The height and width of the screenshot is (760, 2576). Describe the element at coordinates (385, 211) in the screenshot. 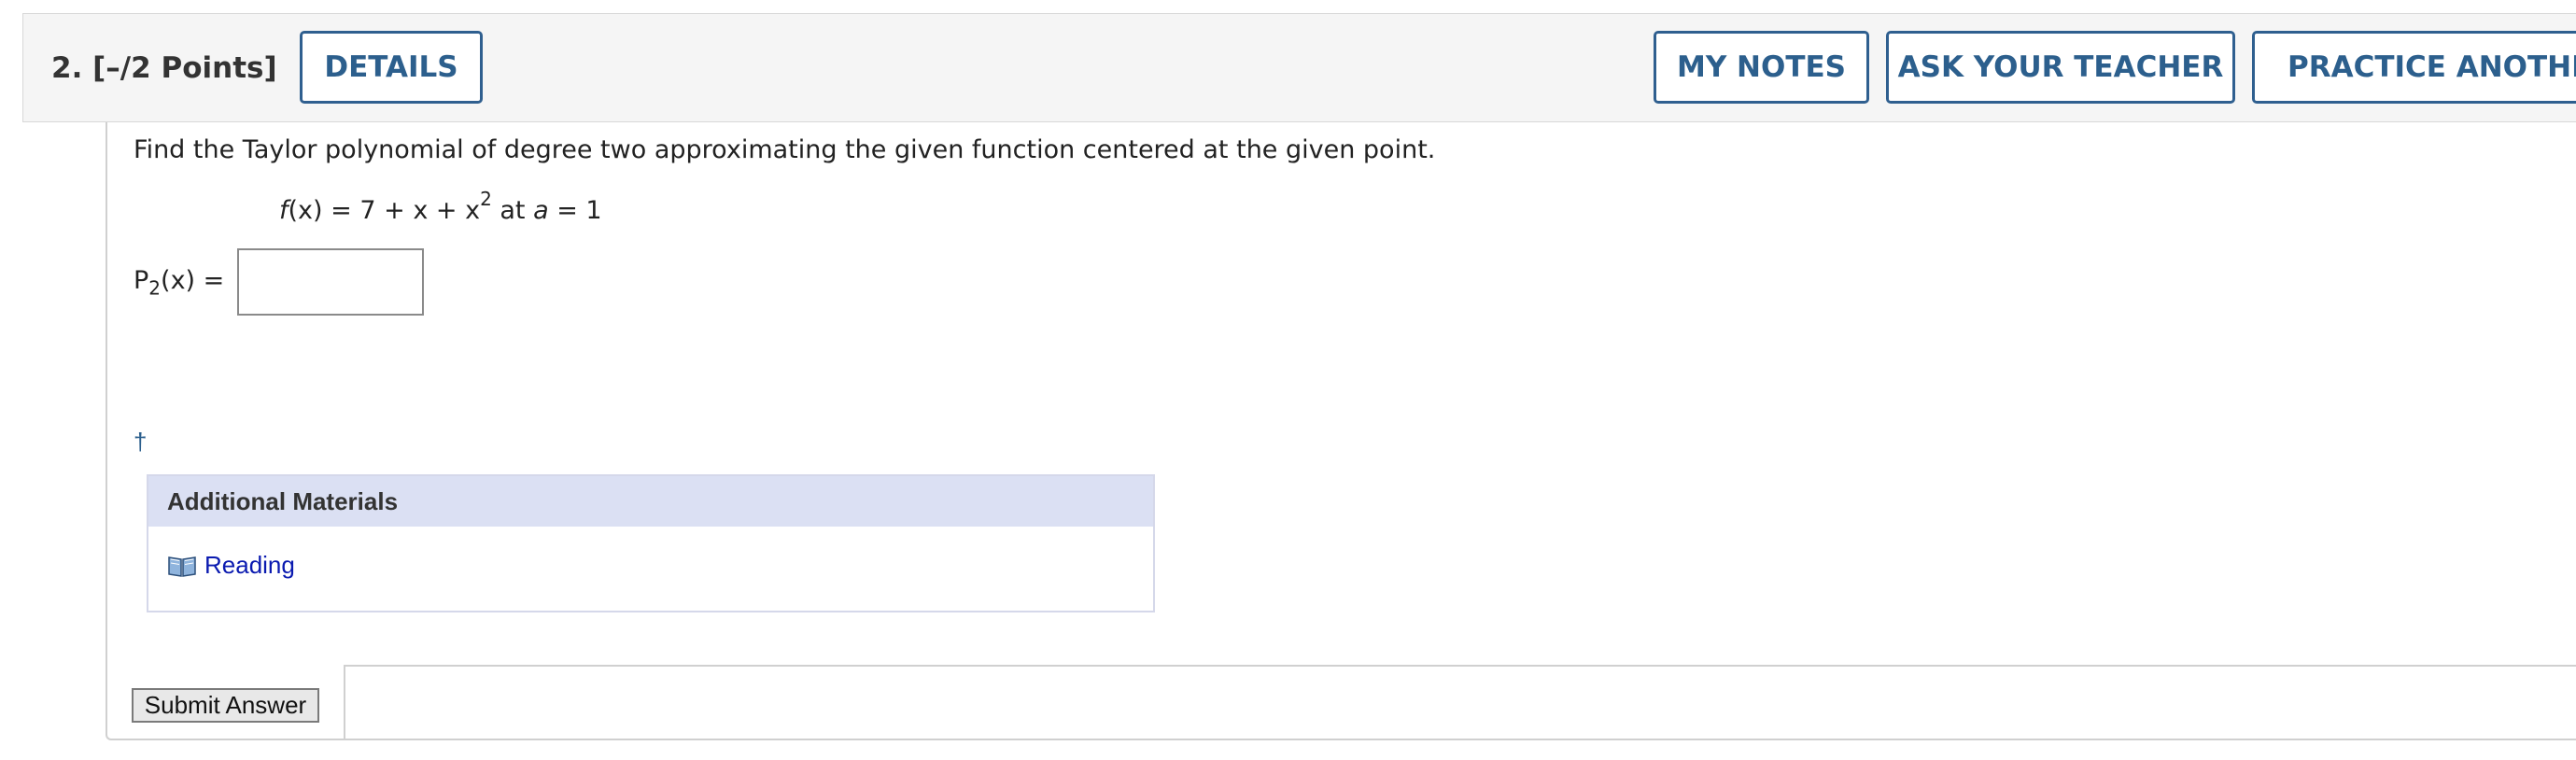

I see `function-body: (x) = 7 + x + x` at that location.